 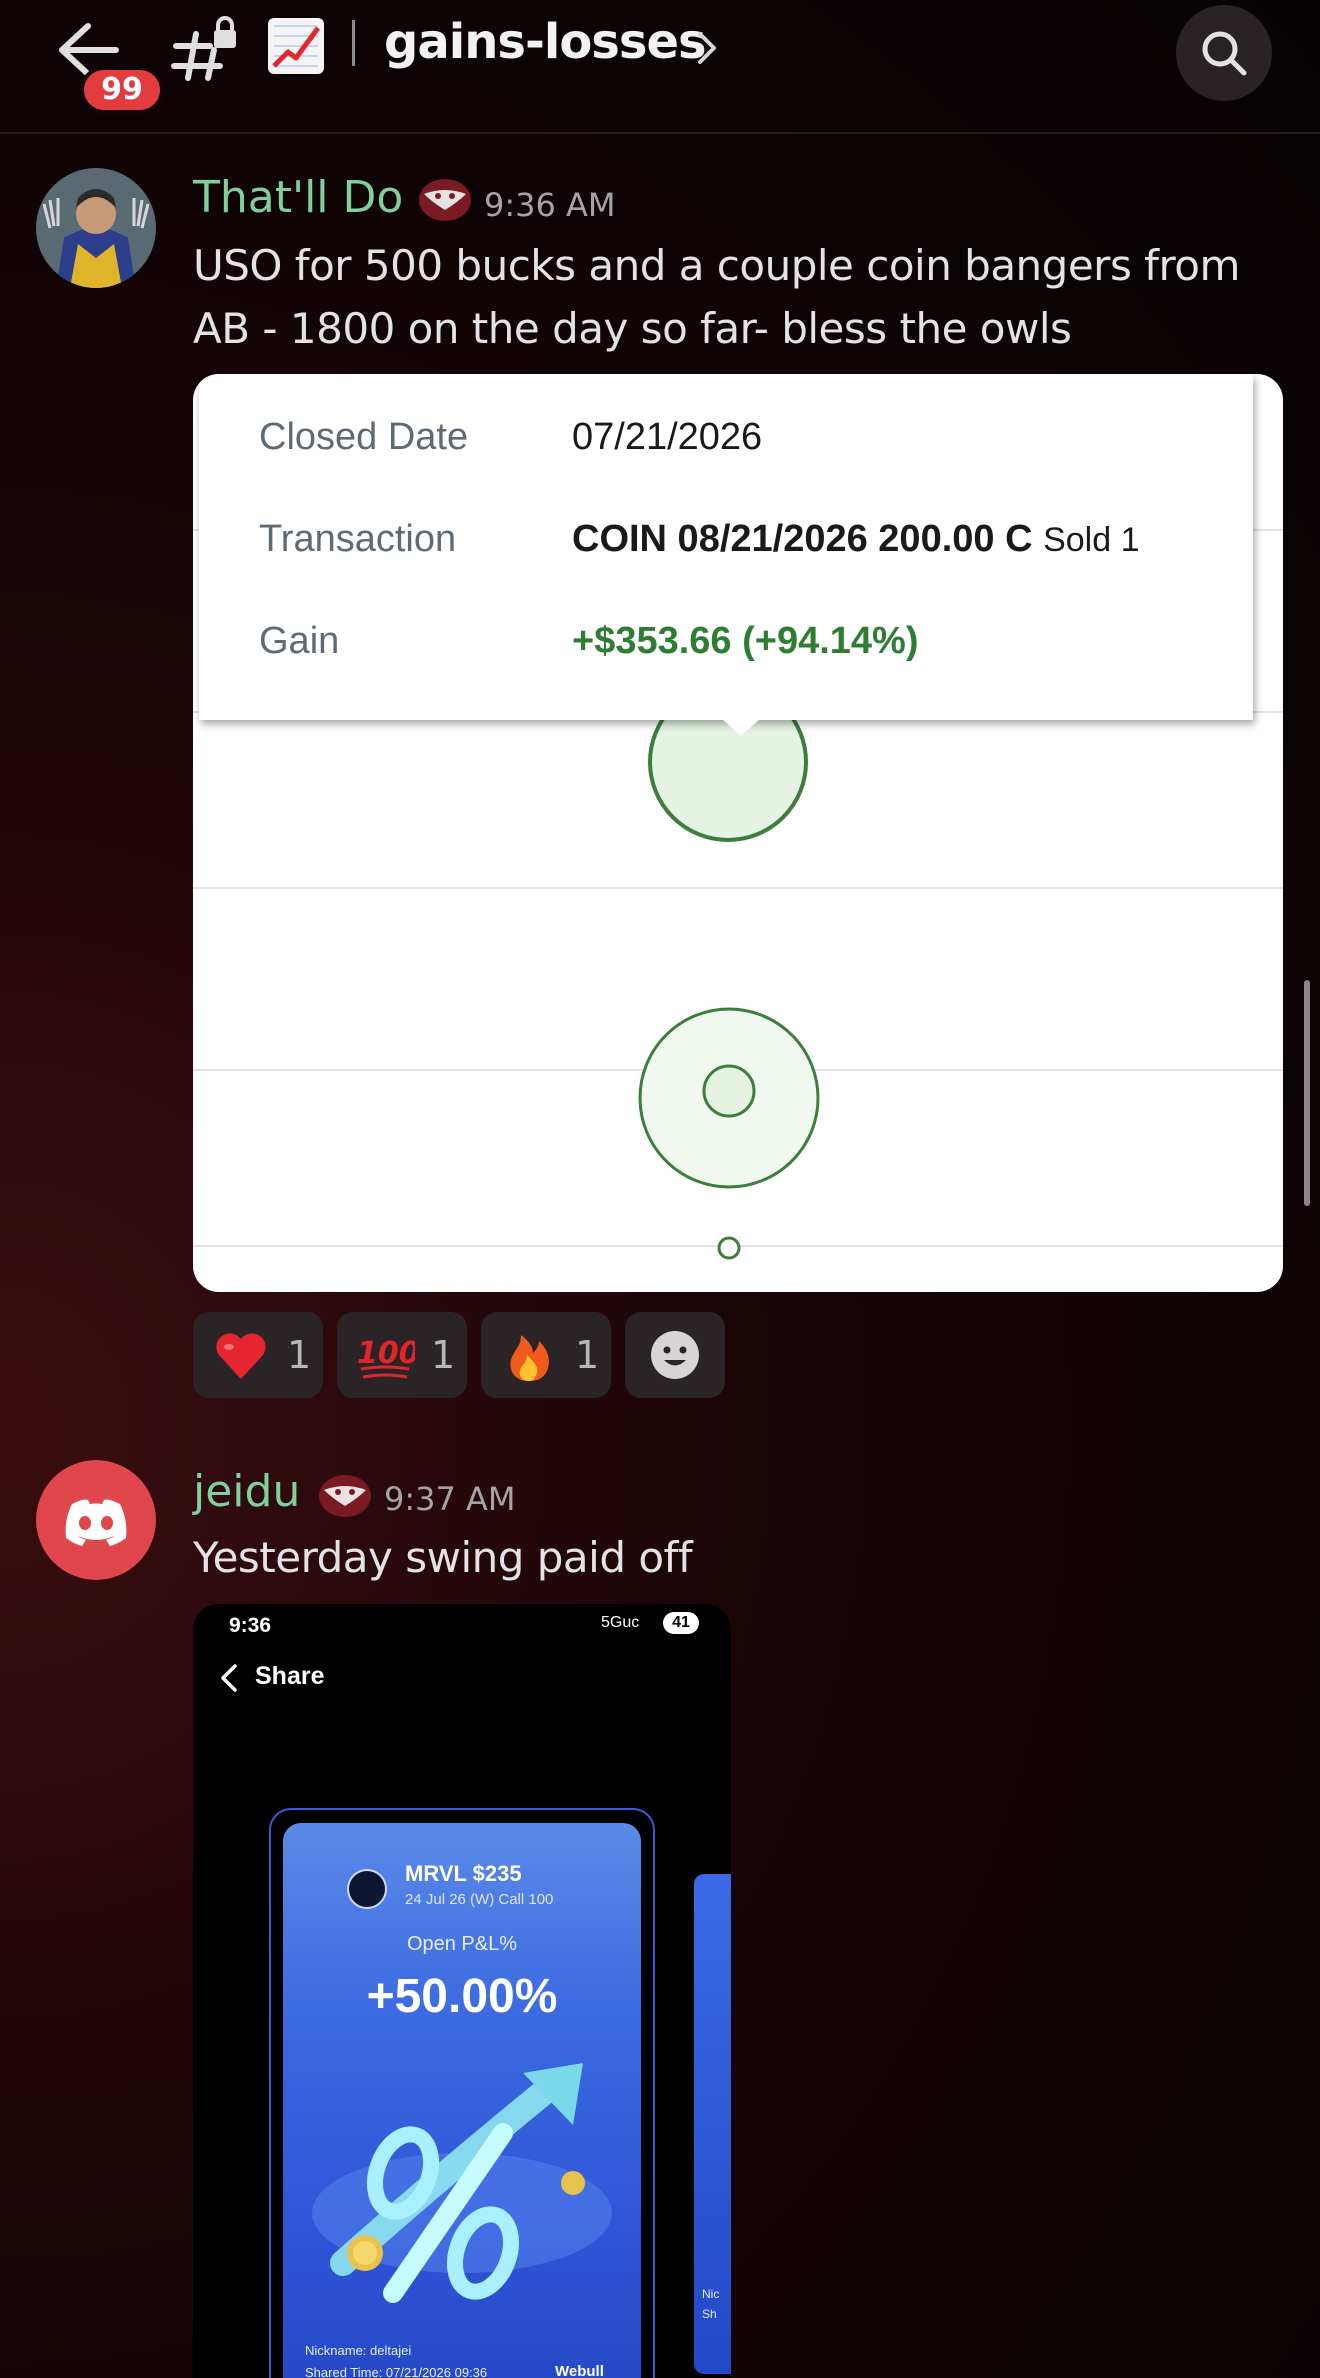 I want to click on closed-date-label: Closed Date, so click(x=364, y=437).